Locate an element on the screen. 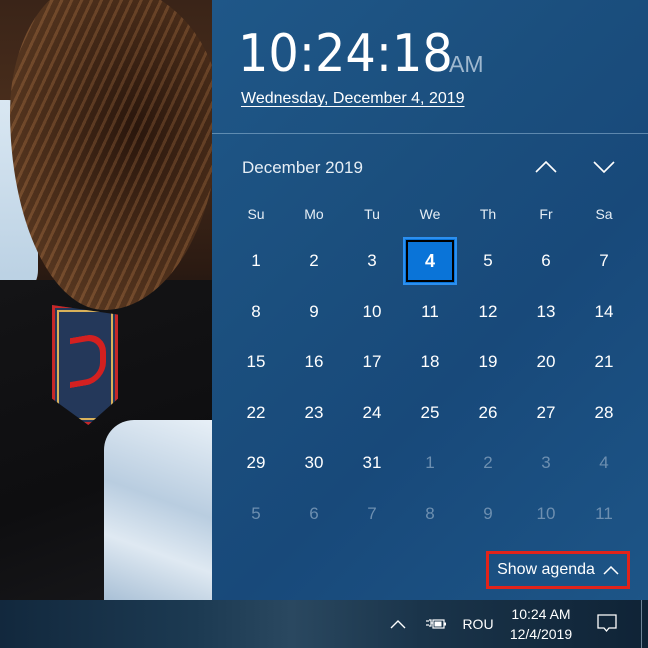  calendar-day: 26 is located at coordinates (488, 413).